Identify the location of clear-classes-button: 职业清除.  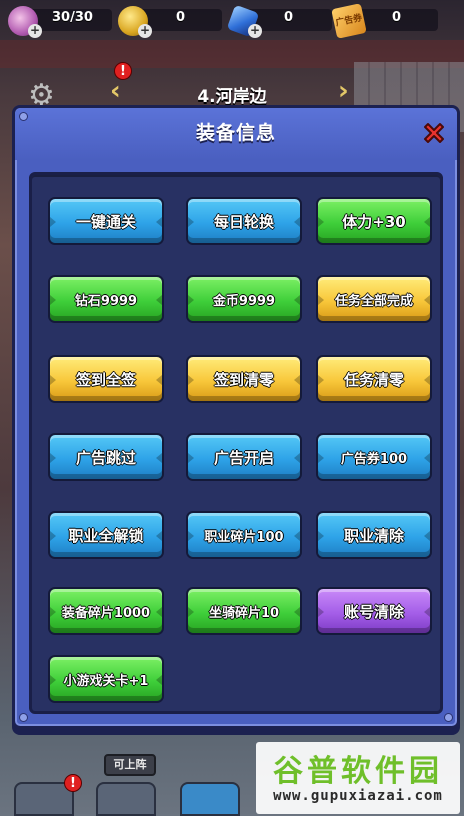
(374, 535).